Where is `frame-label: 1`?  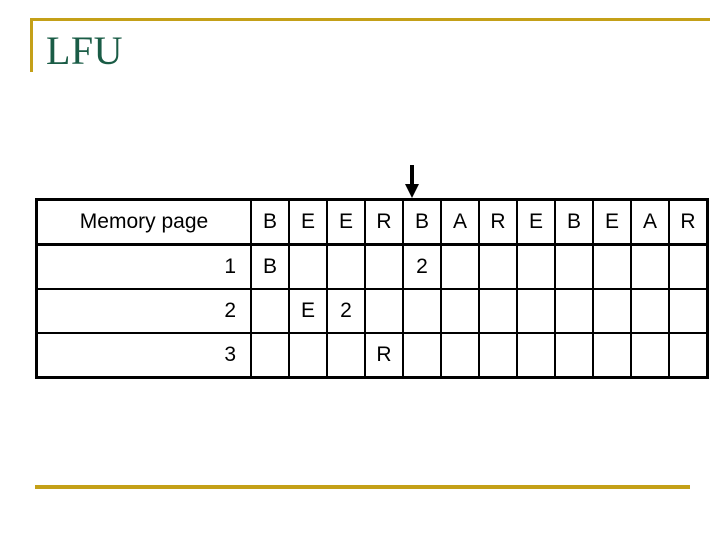 frame-label: 1 is located at coordinates (143, 266).